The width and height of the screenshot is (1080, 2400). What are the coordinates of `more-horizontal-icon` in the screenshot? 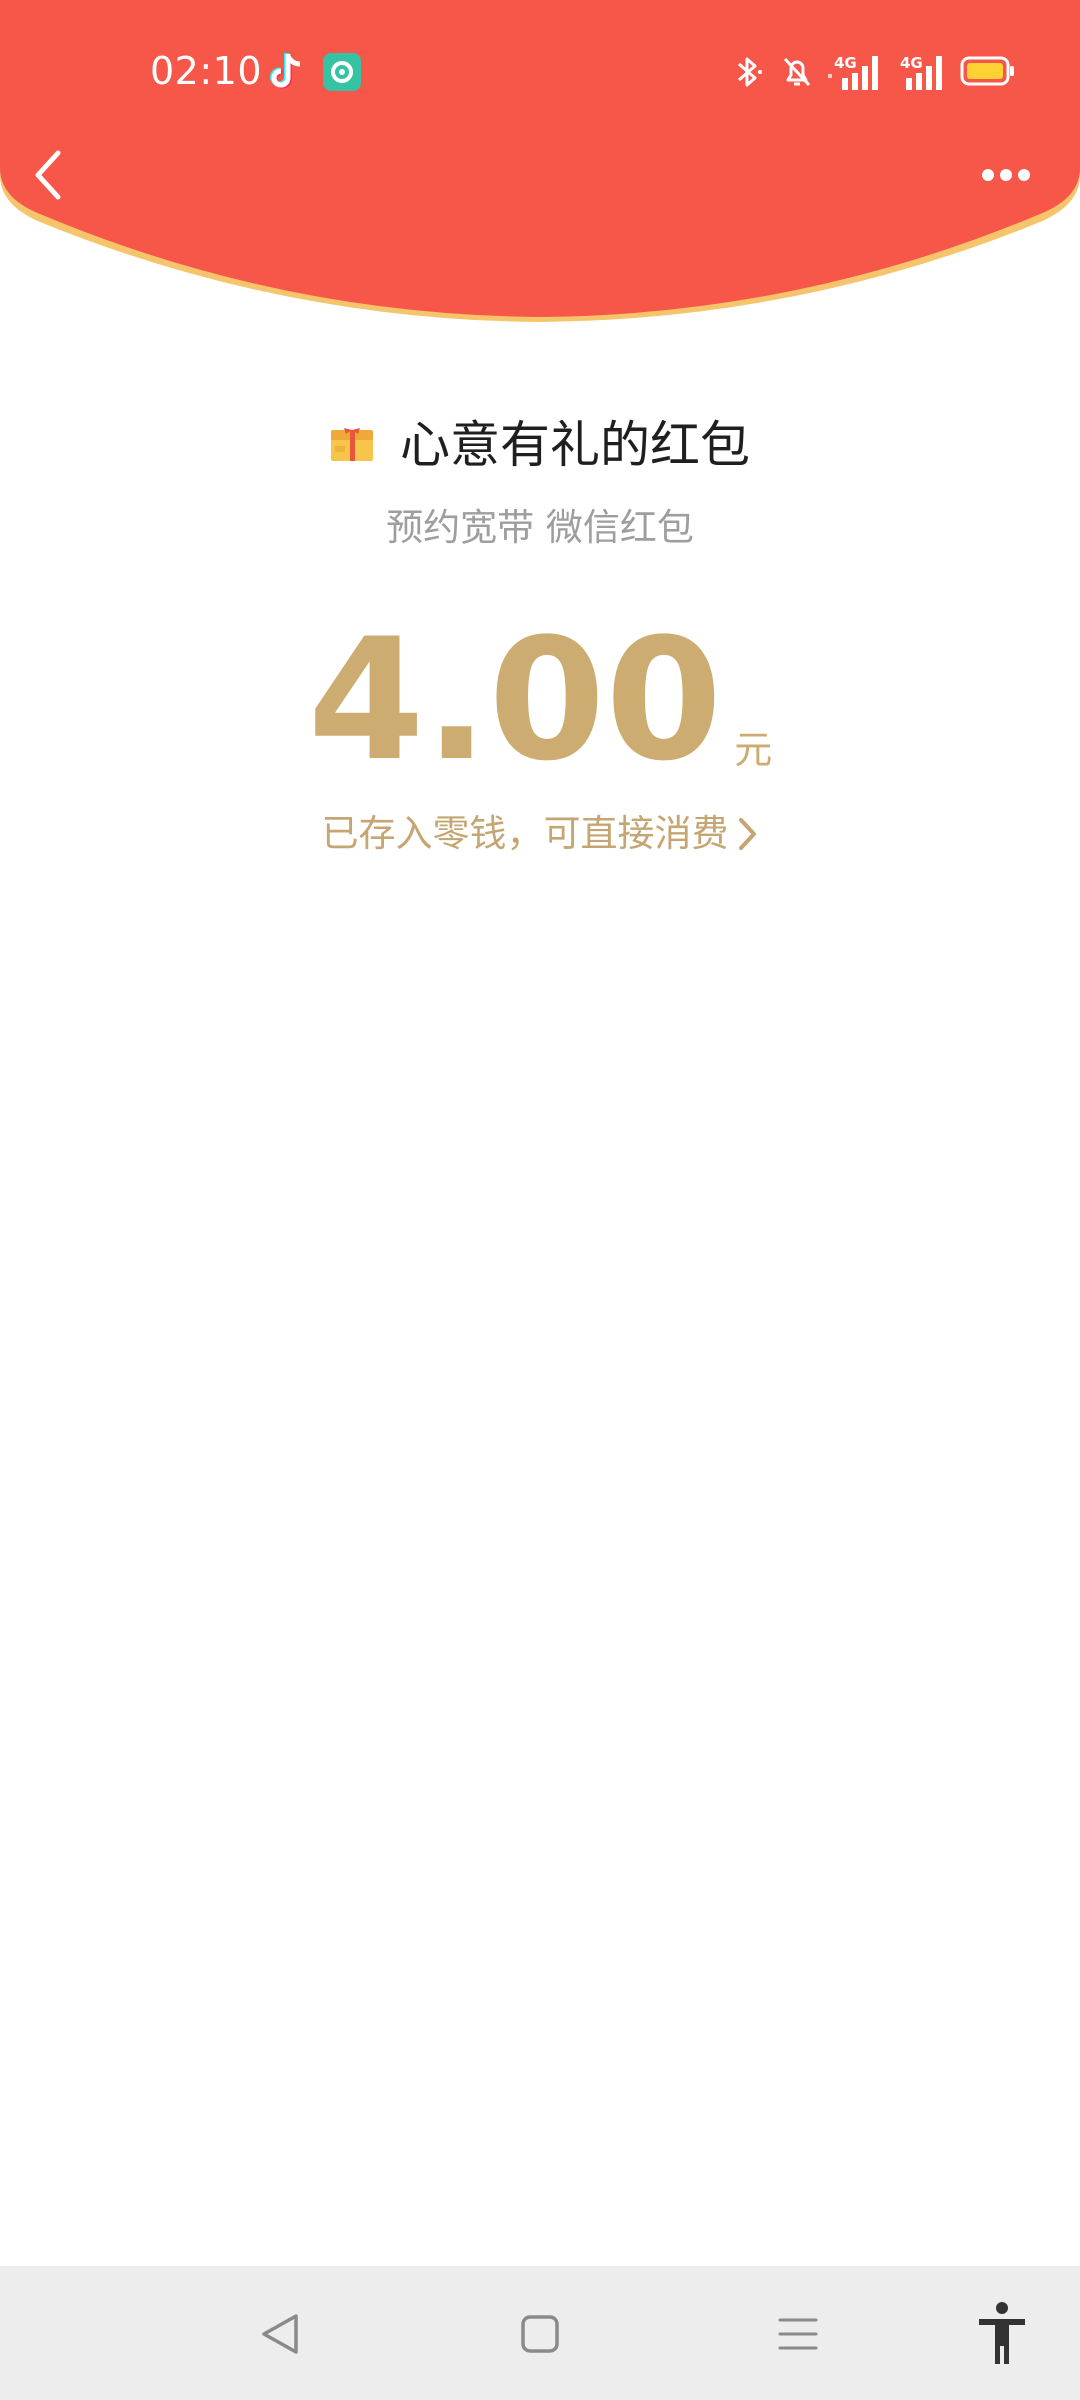 It's located at (1006, 175).